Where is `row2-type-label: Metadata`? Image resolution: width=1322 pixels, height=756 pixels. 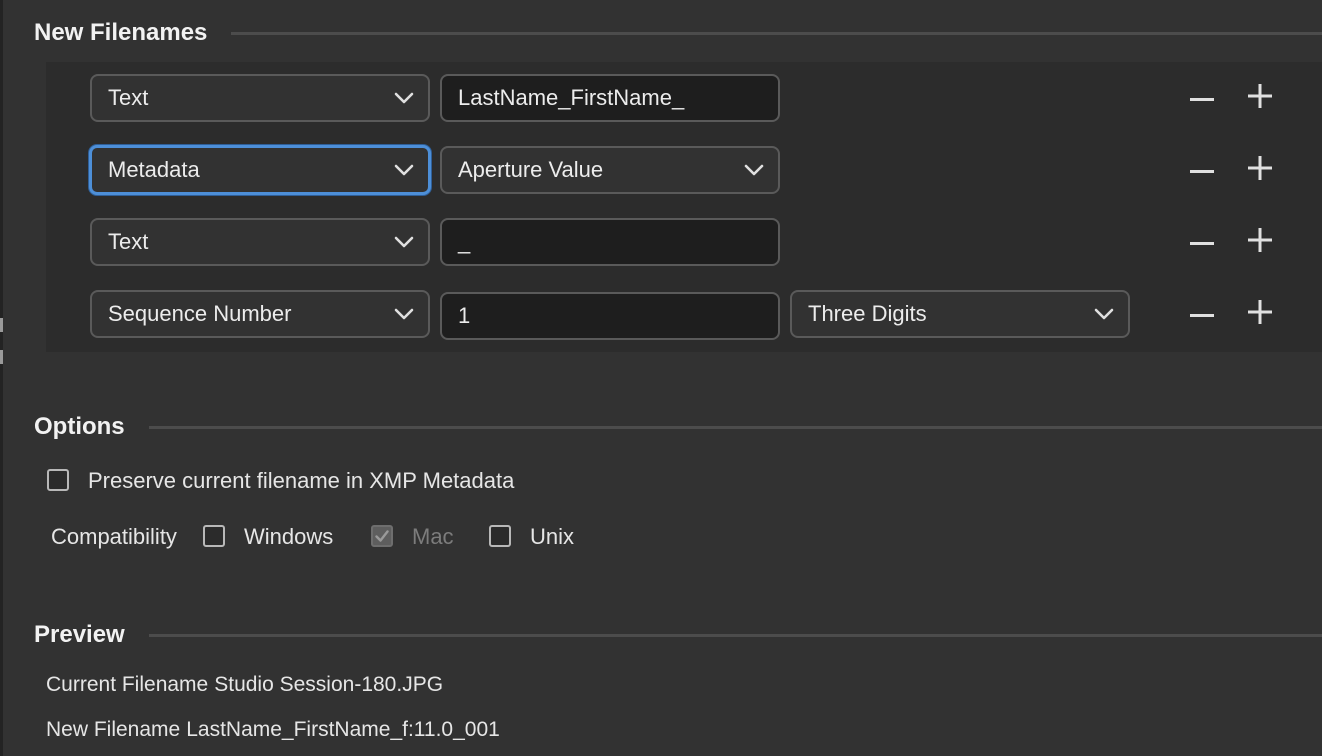 row2-type-label: Metadata is located at coordinates (154, 169).